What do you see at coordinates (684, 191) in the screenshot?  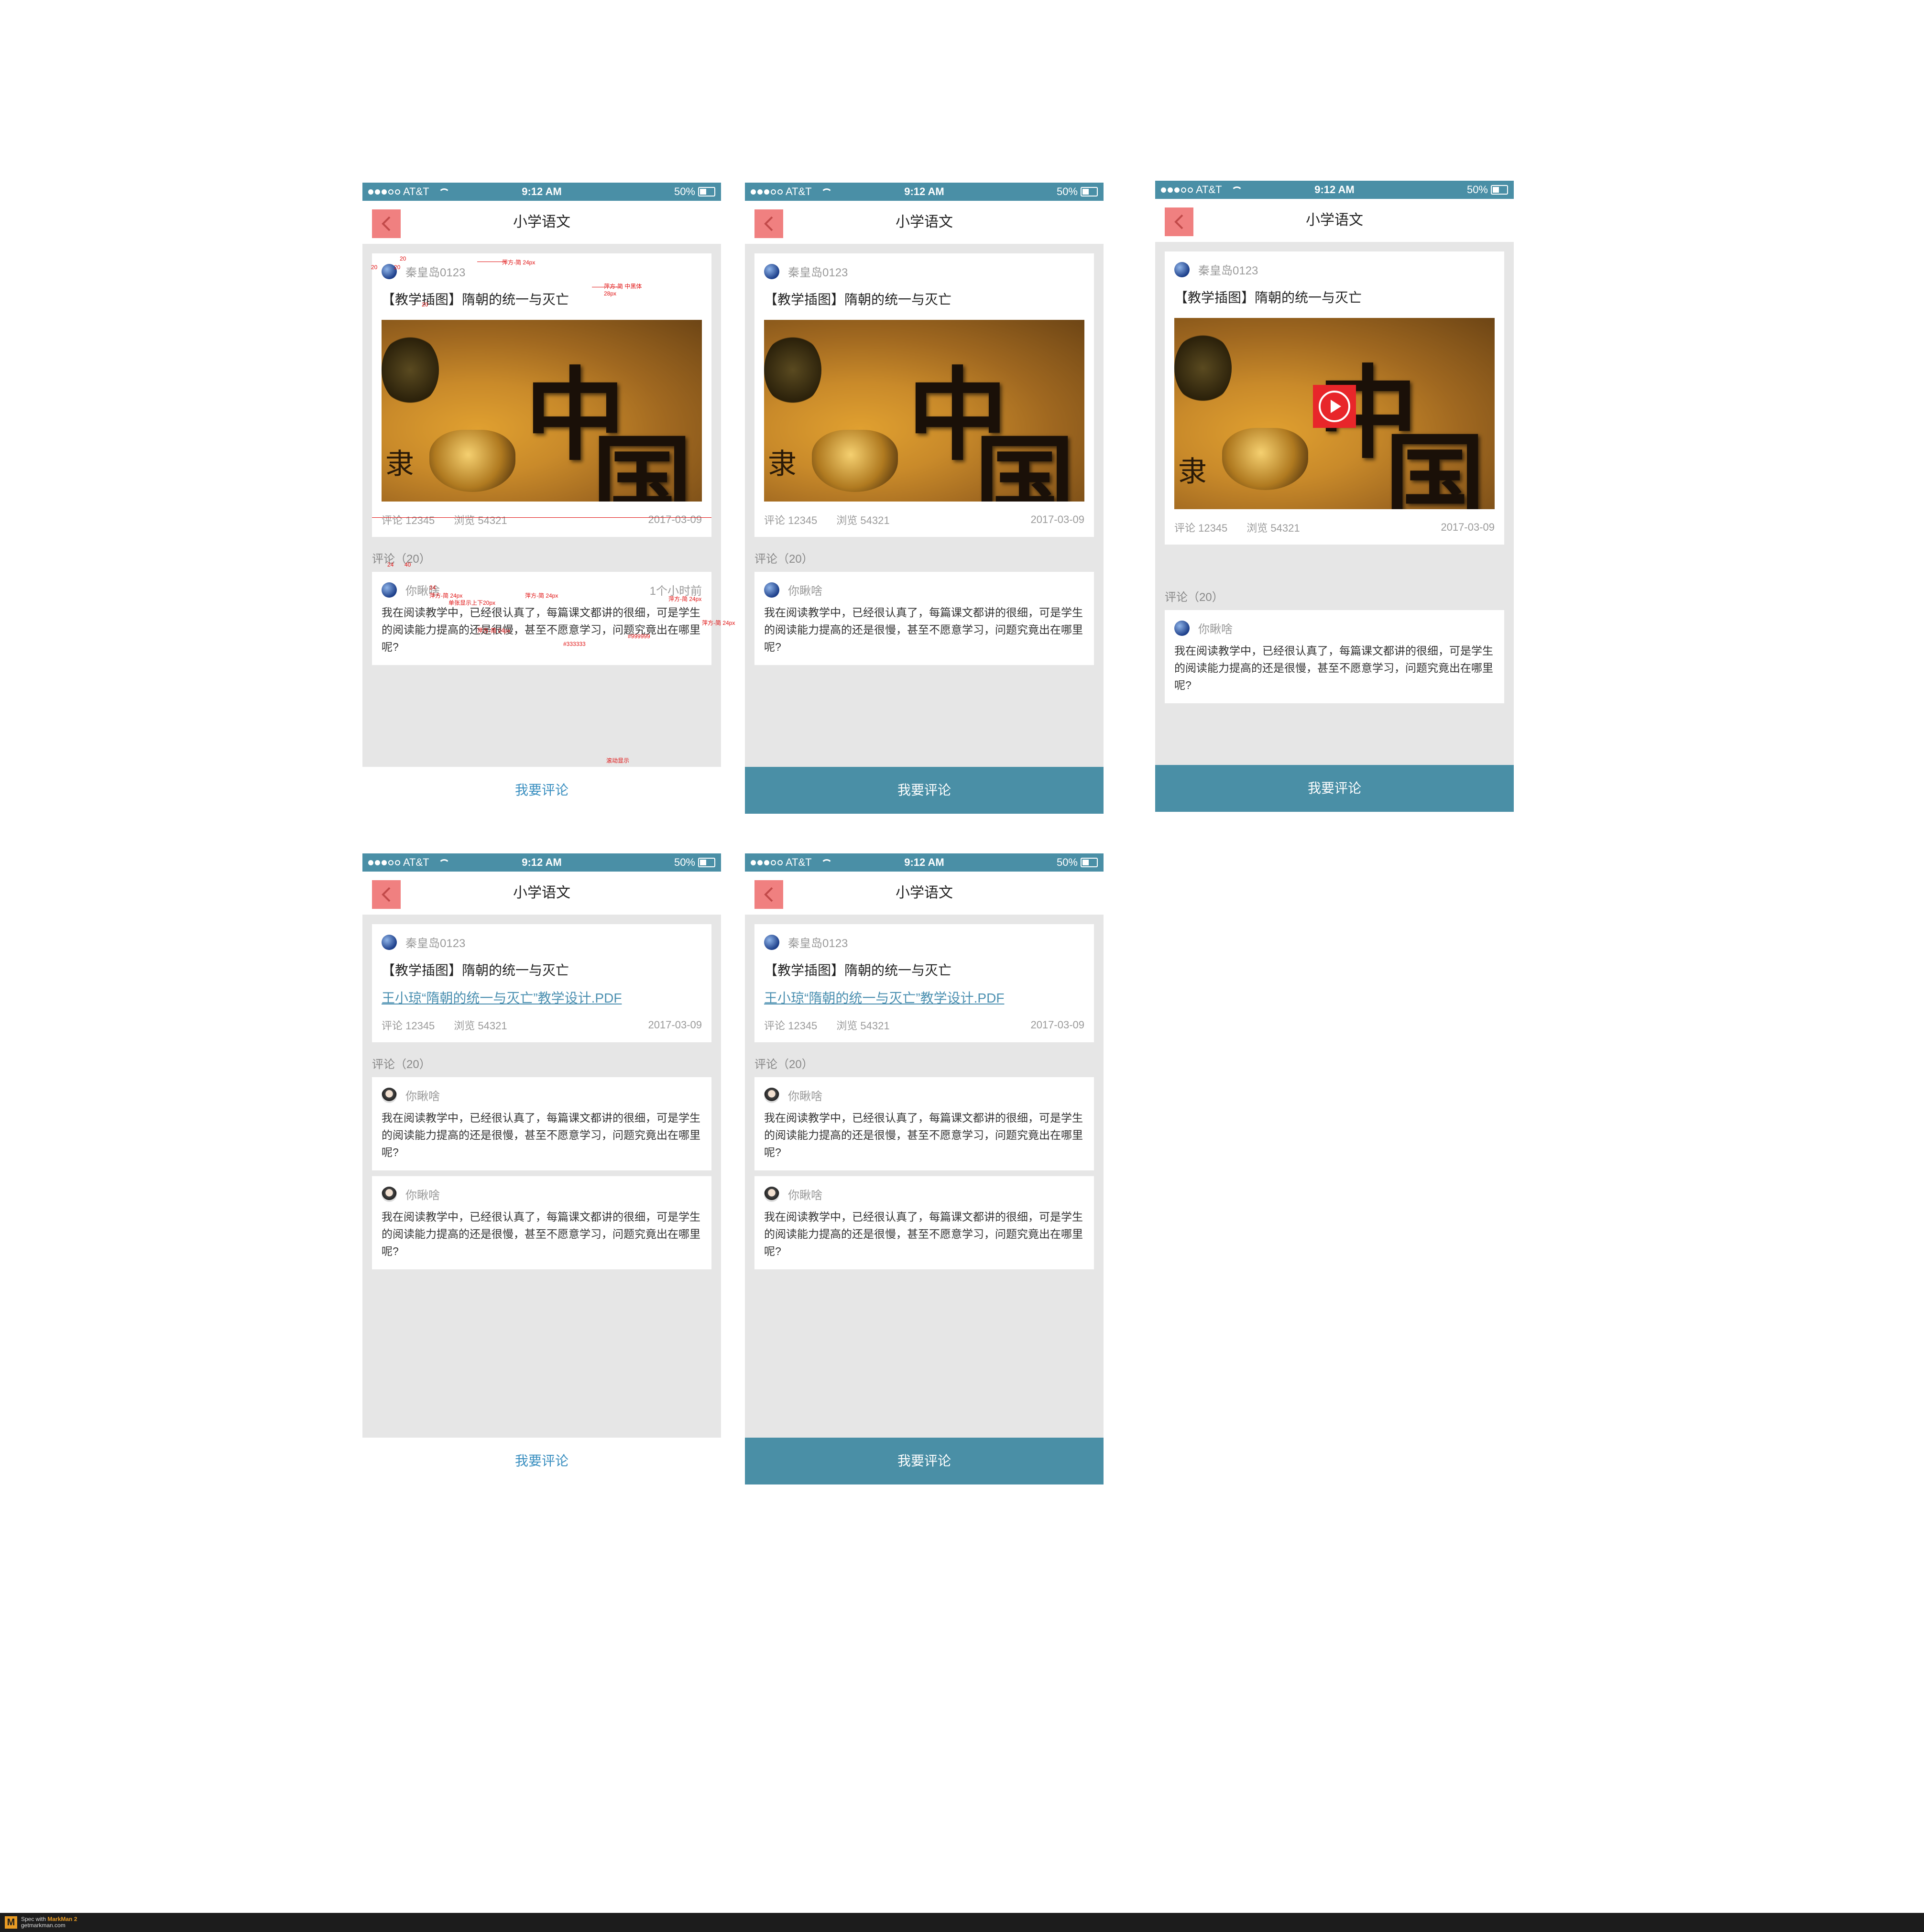 I see `battery-label: 50%` at bounding box center [684, 191].